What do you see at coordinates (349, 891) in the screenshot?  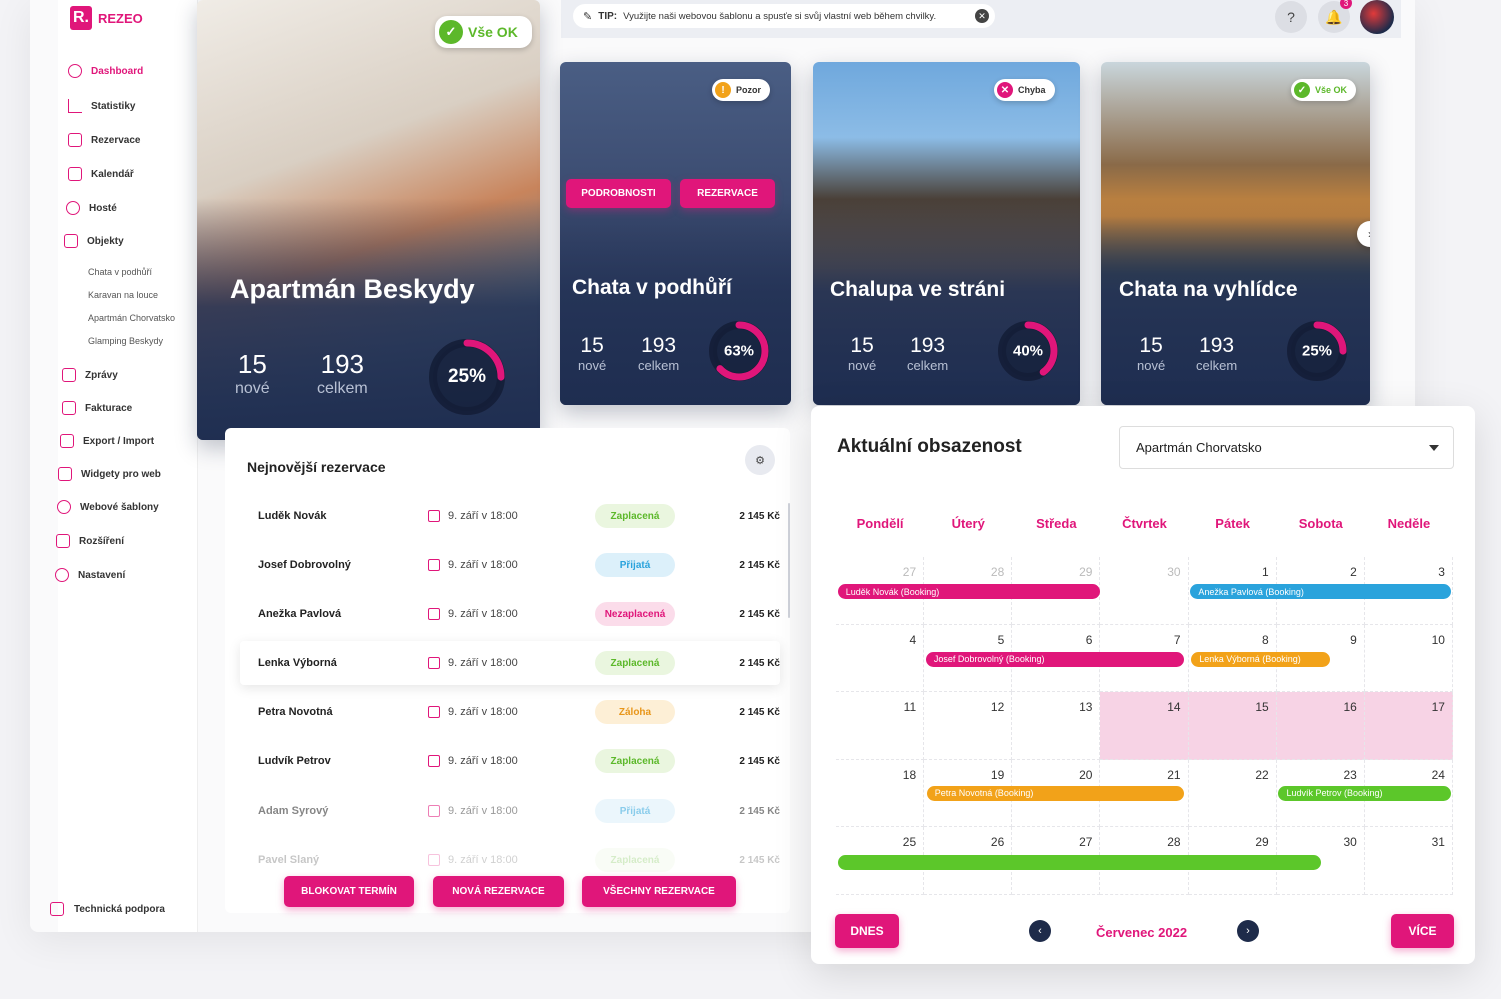 I see `block-date-button: BLOKOVAT TERMÍN` at bounding box center [349, 891].